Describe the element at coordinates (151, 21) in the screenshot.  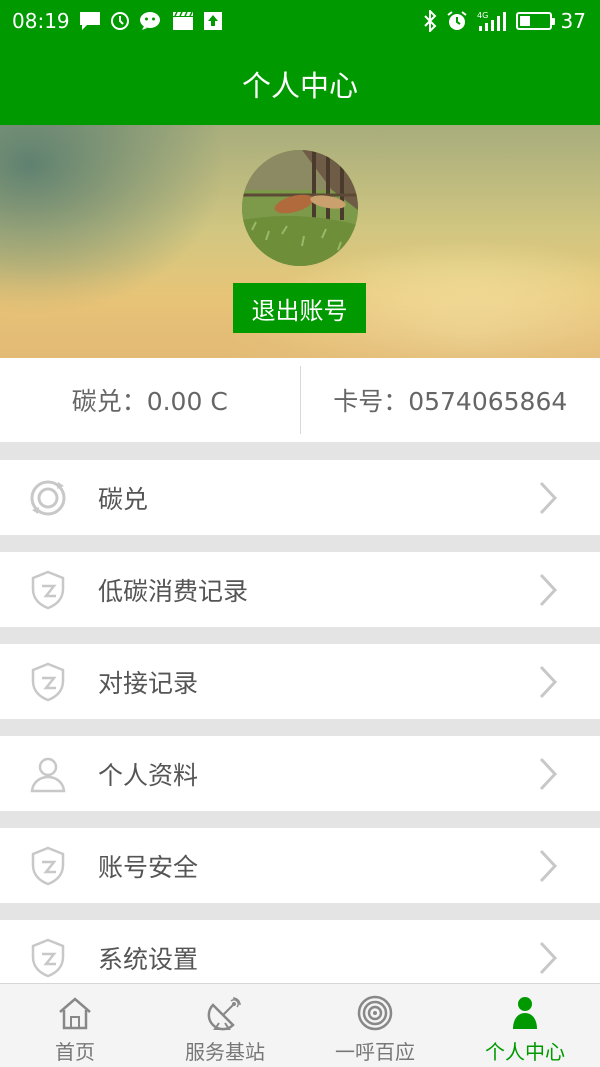
I see `wechat-icon` at that location.